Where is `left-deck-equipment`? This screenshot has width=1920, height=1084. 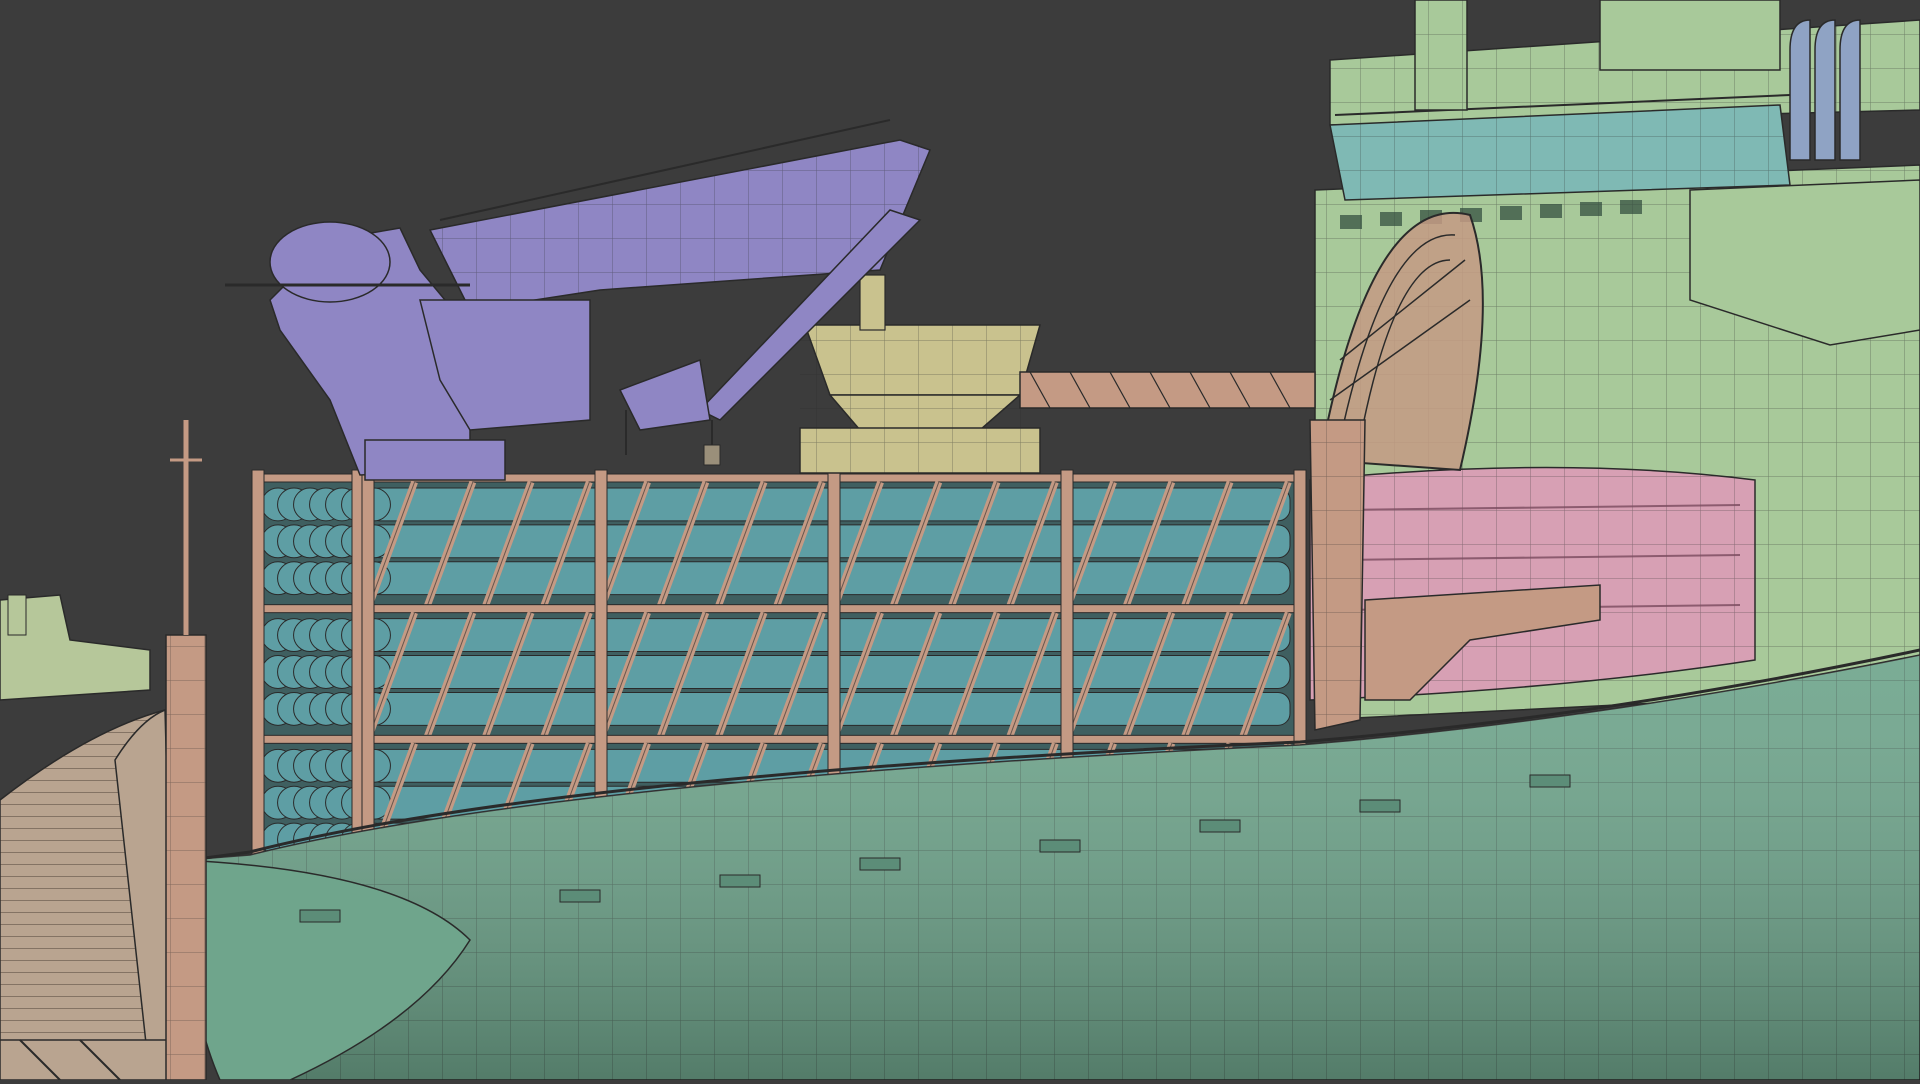
left-deck-equipment is located at coordinates (75, 647).